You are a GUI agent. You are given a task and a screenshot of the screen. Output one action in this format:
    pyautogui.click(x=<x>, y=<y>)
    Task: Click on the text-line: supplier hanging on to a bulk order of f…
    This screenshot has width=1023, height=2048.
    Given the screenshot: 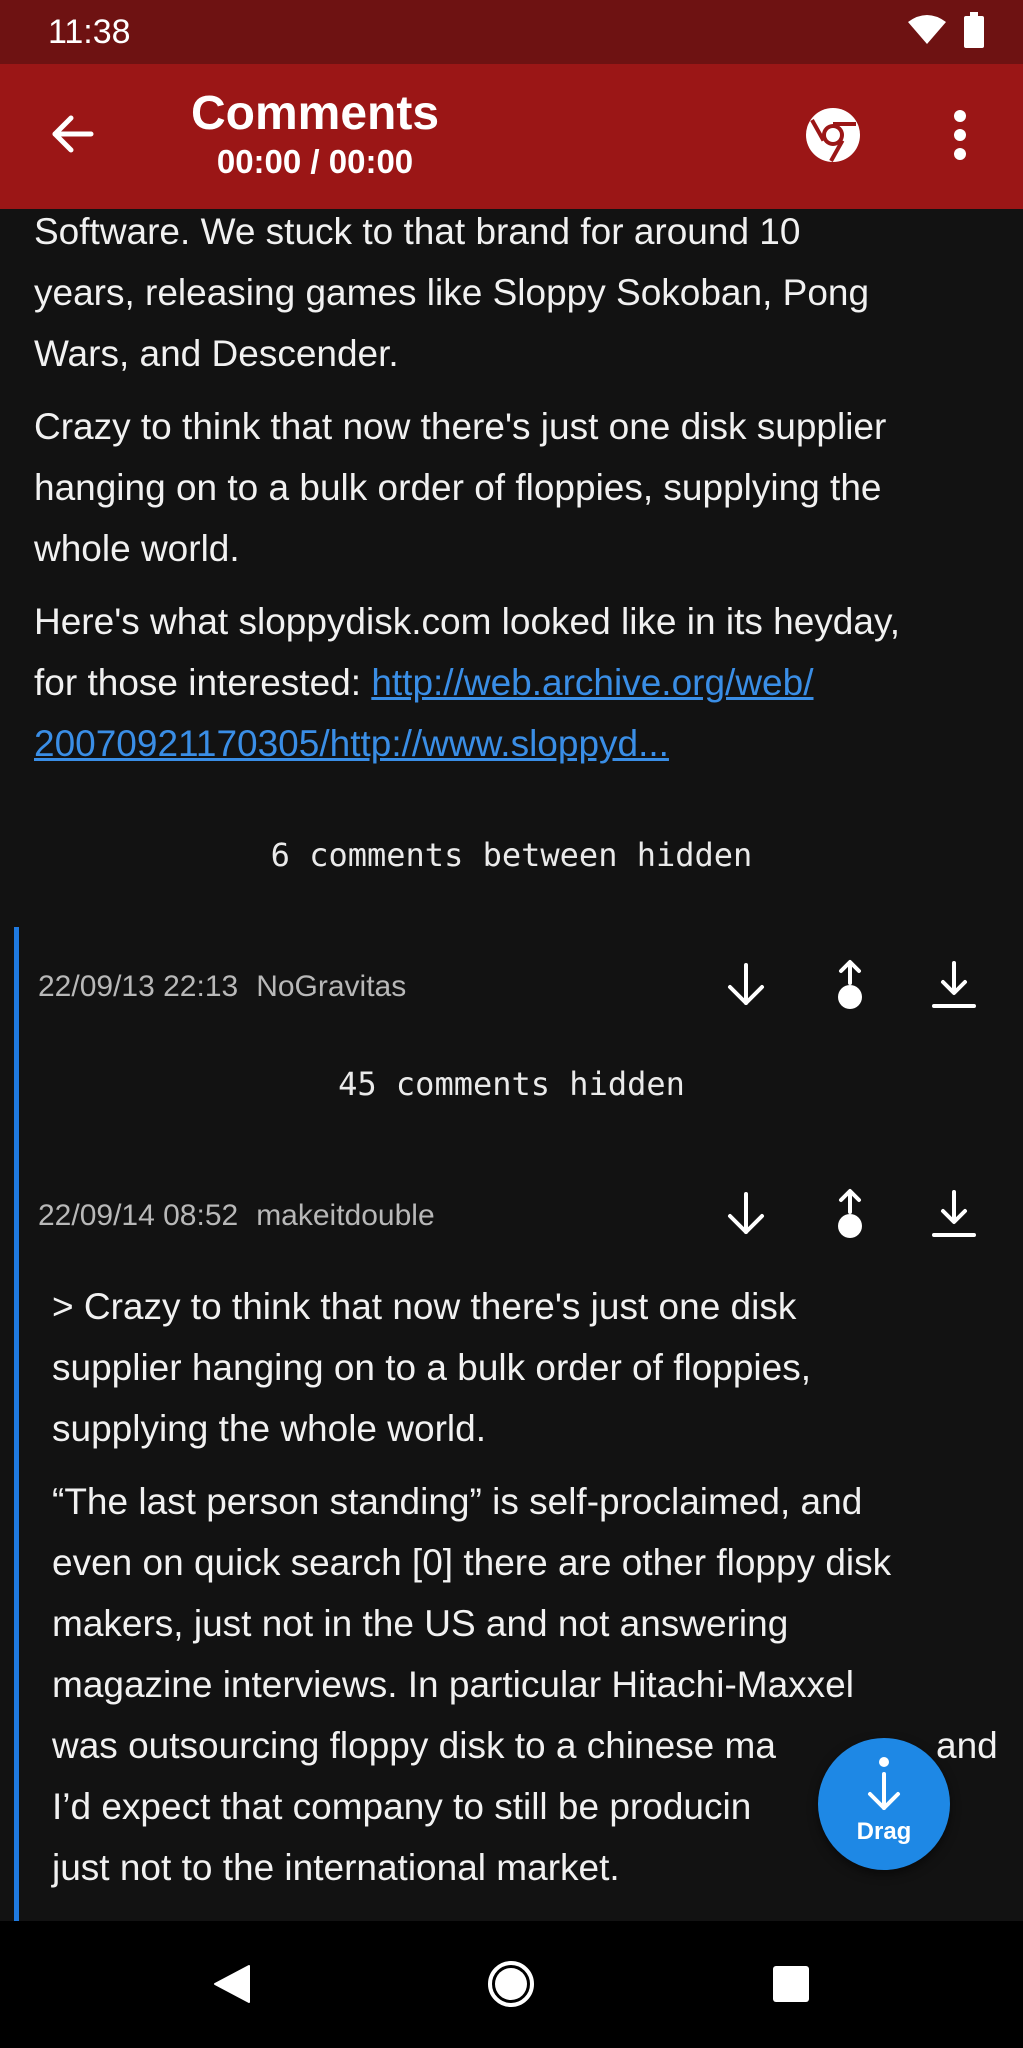 What is the action you would take?
    pyautogui.click(x=432, y=1367)
    